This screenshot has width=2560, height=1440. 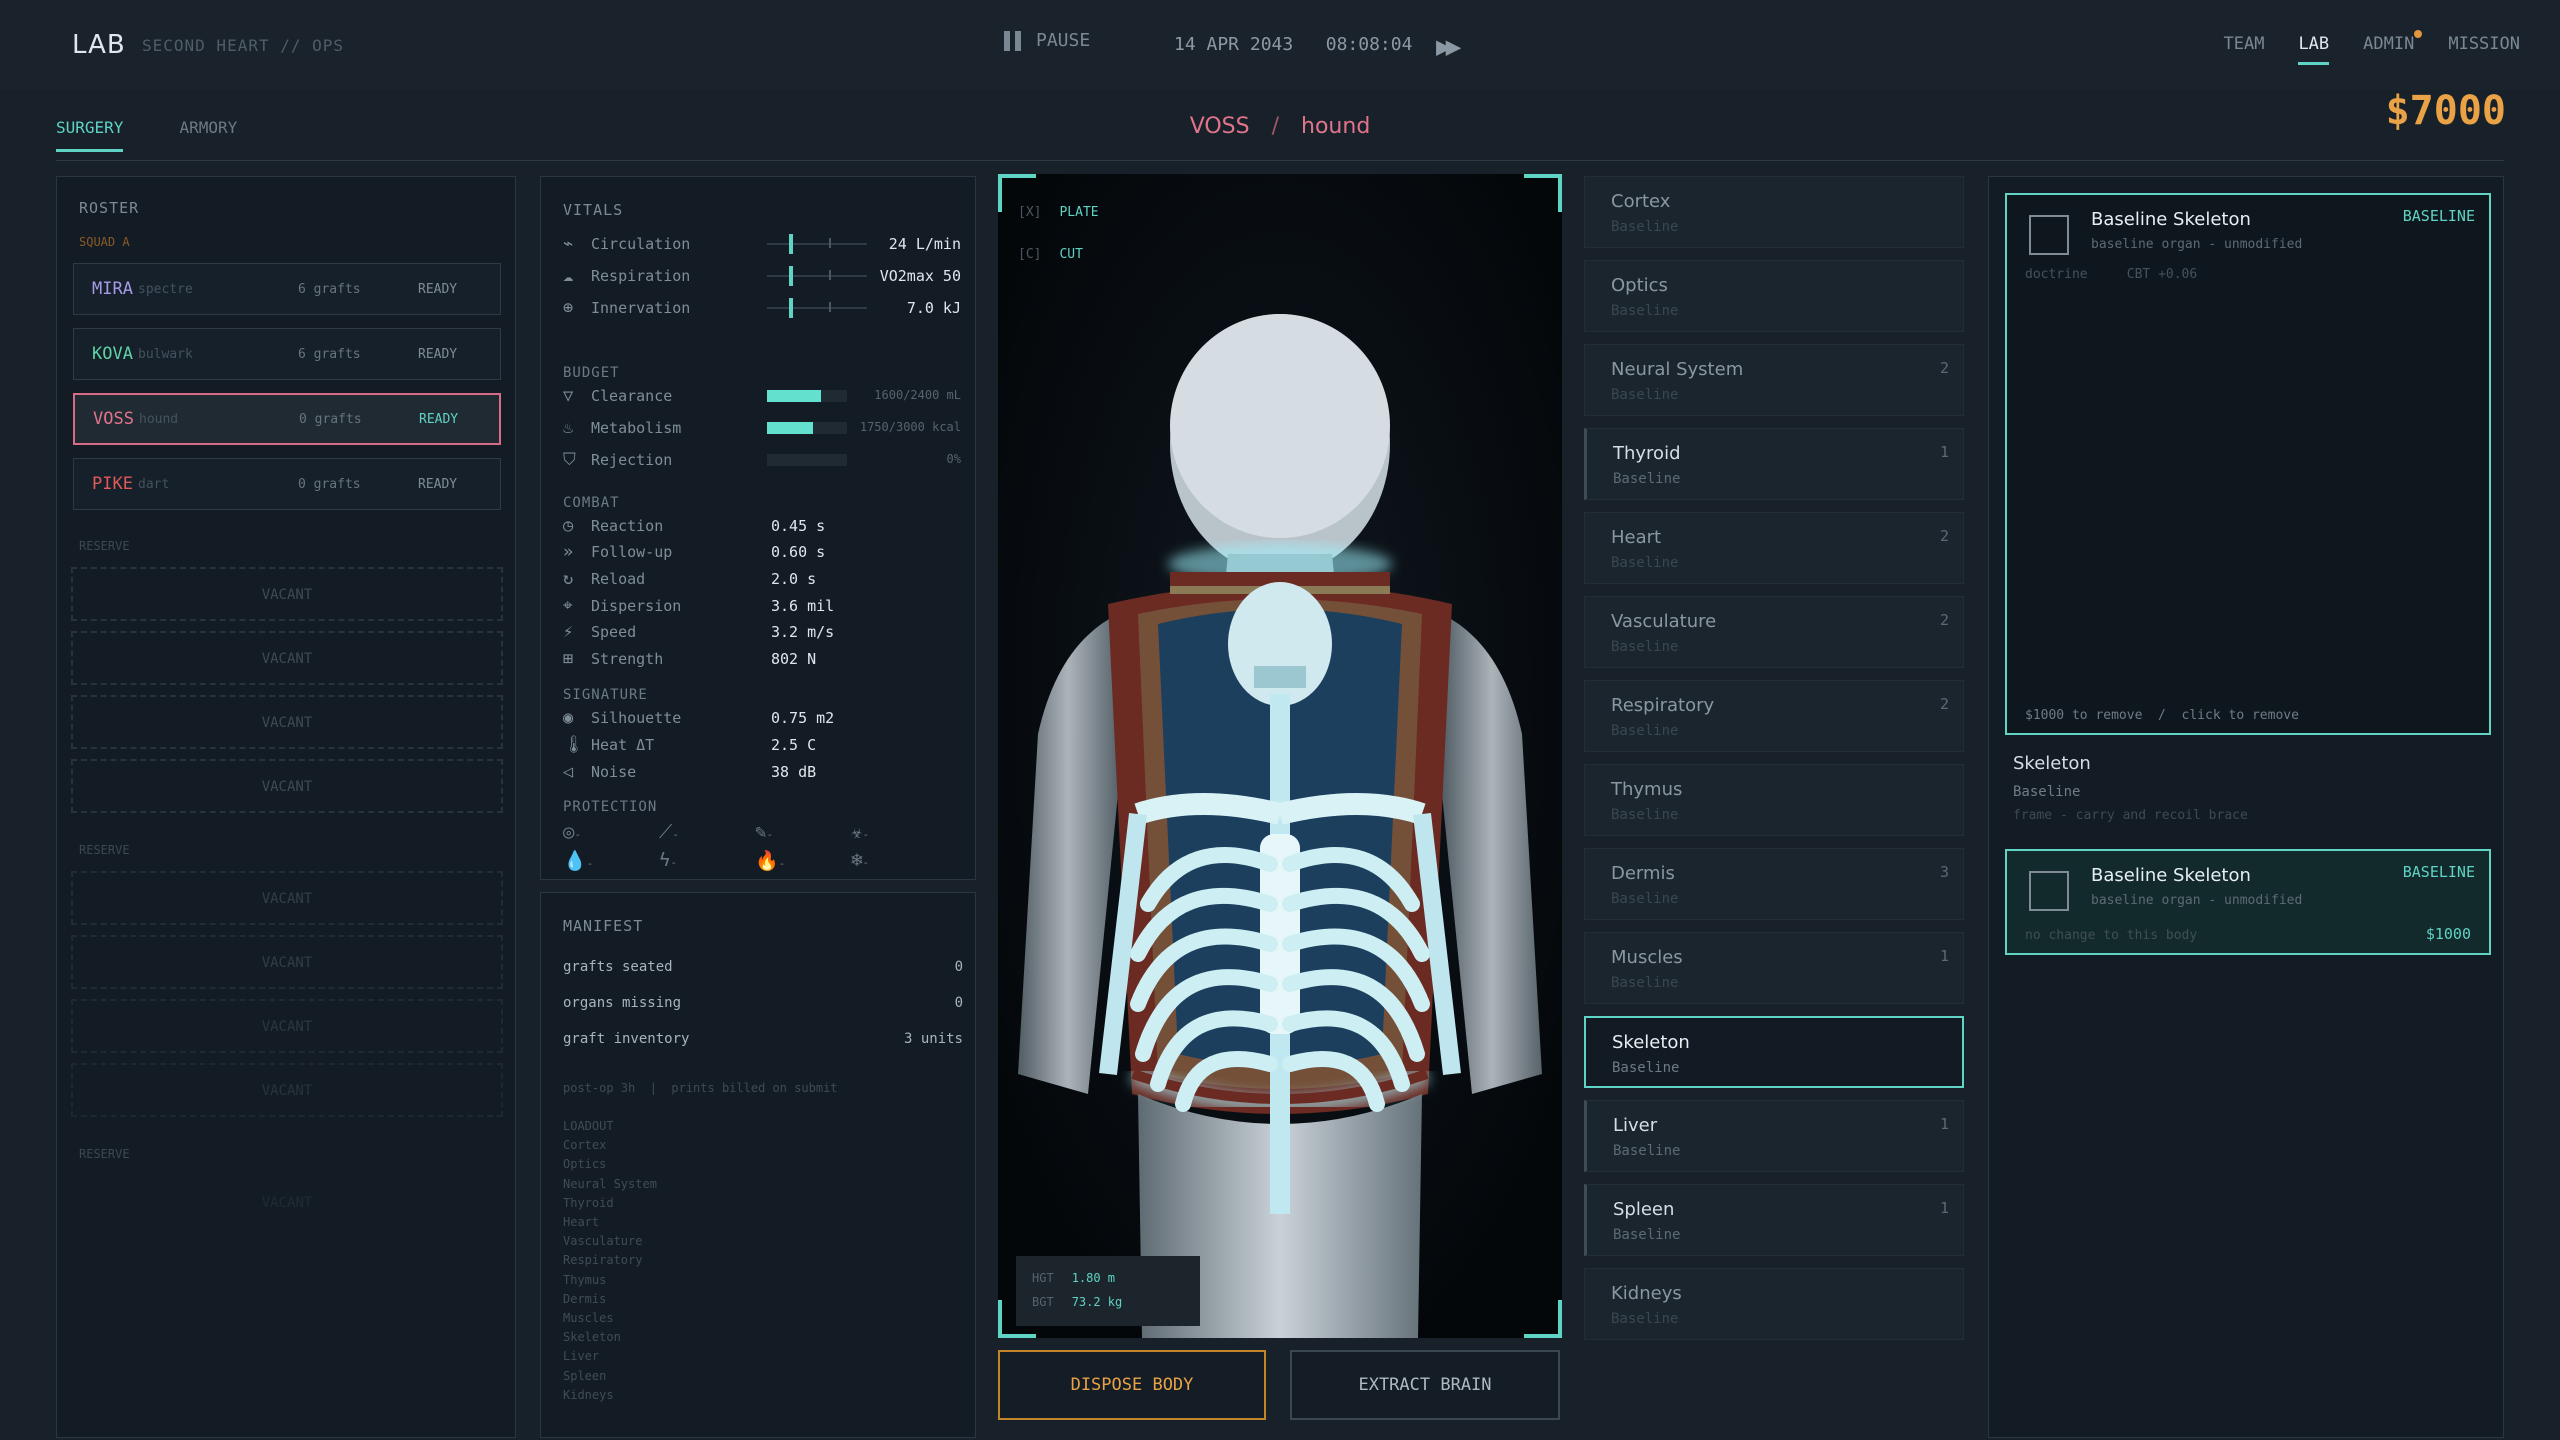 I want to click on pause-icon, so click(x=1013, y=40).